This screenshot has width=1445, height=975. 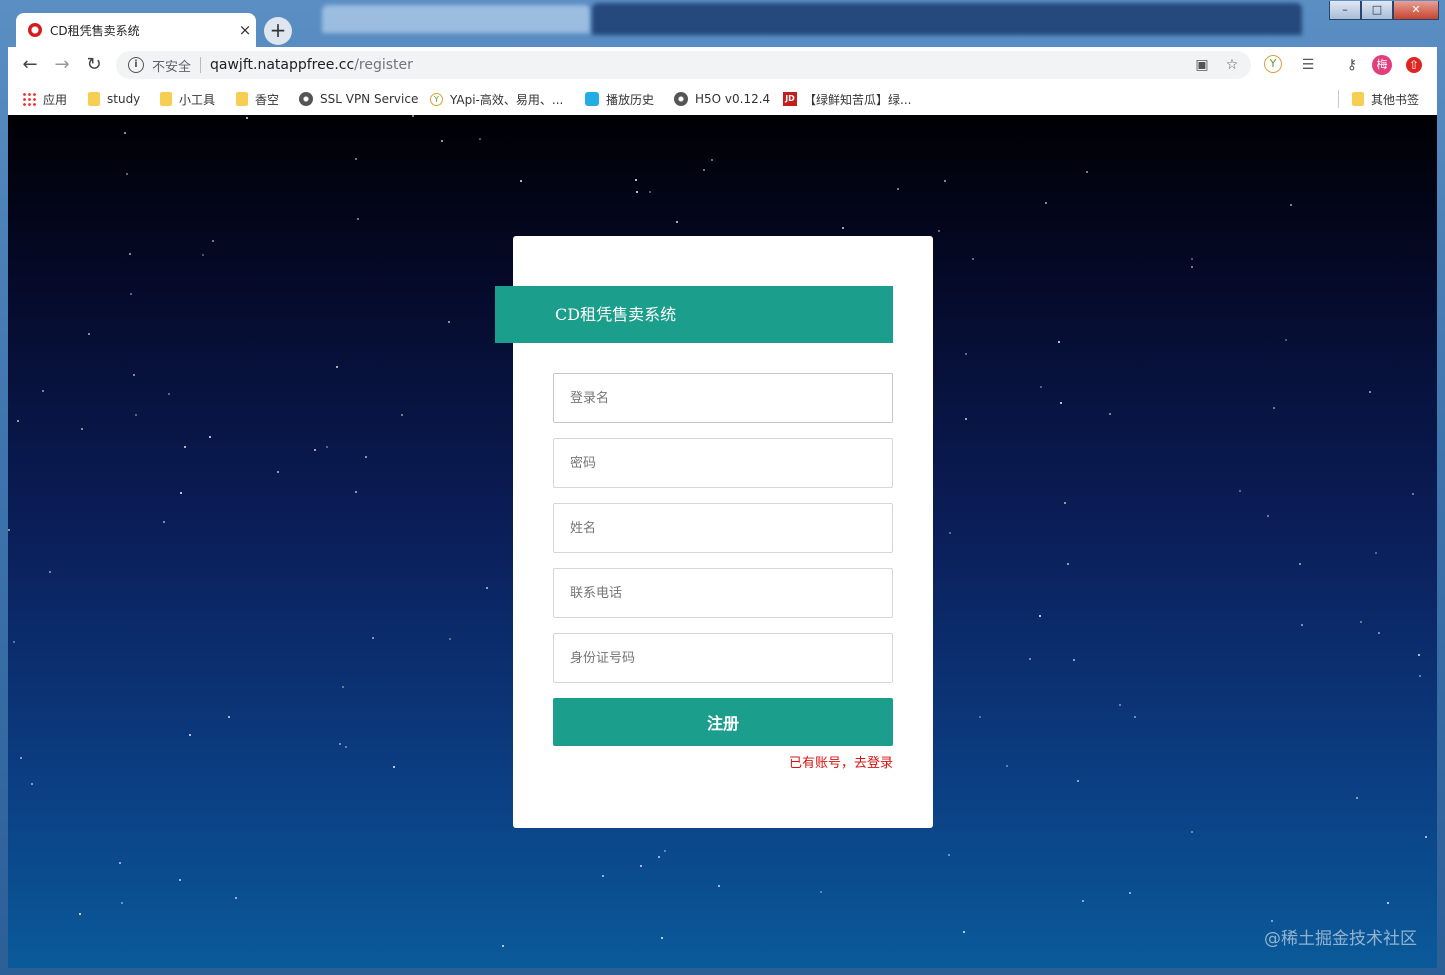 I want to click on globe-icon, so click(x=681, y=99).